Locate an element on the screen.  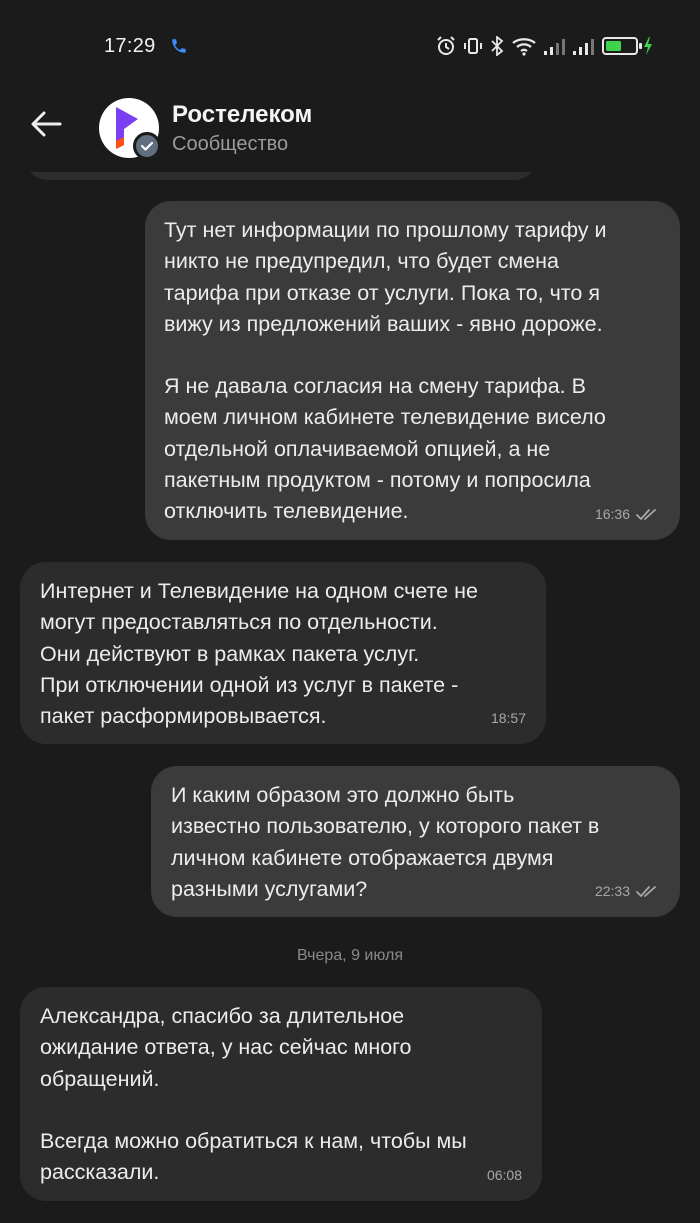
signal-2-icon is located at coordinates (583, 47).